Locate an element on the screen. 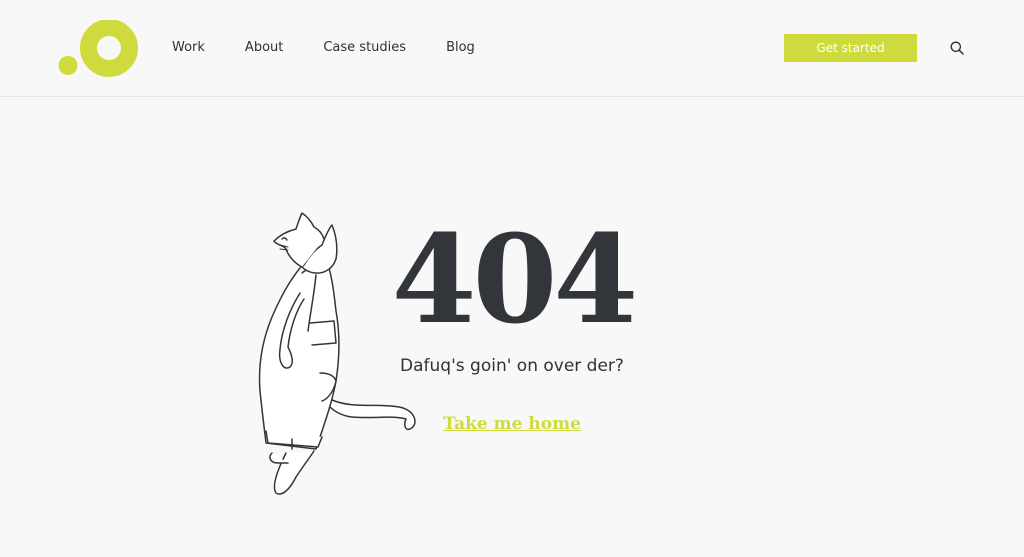 This screenshot has height=557, width=1024. main-nav: Work About Case studies Blog is located at coordinates (323, 48).